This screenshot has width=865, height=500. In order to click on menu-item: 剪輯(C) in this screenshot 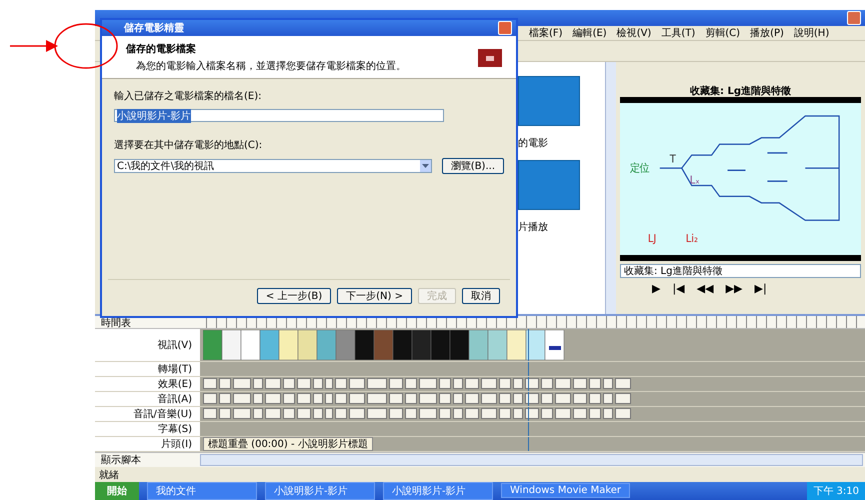, I will do `click(722, 33)`.